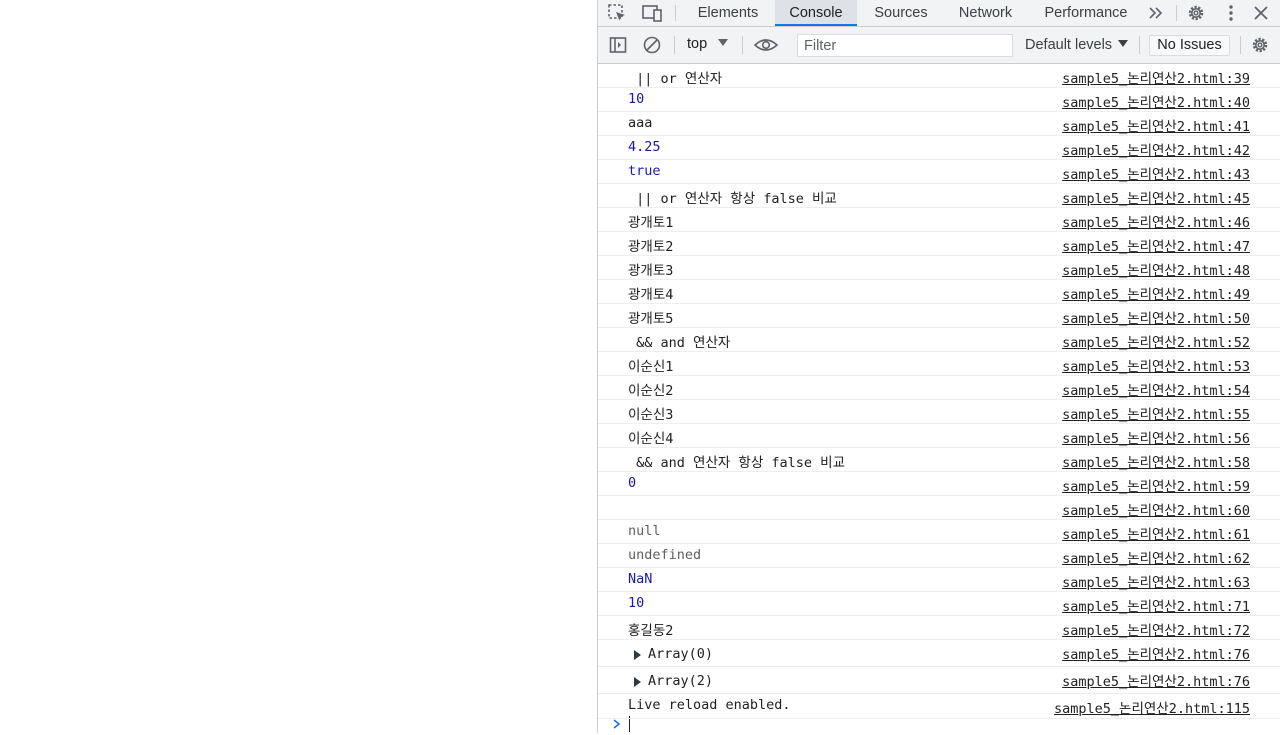 The height and width of the screenshot is (735, 1280). What do you see at coordinates (939, 484) in the screenshot?
I see `console-row: 0 sample5_논리연산2.html:59` at bounding box center [939, 484].